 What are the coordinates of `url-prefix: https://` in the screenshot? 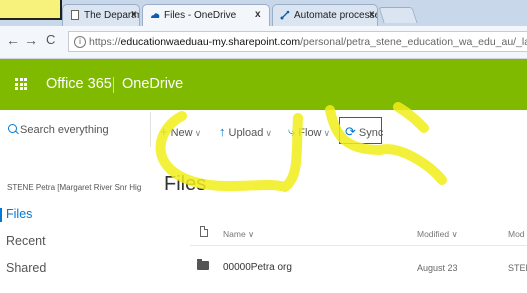 It's located at (105, 42).